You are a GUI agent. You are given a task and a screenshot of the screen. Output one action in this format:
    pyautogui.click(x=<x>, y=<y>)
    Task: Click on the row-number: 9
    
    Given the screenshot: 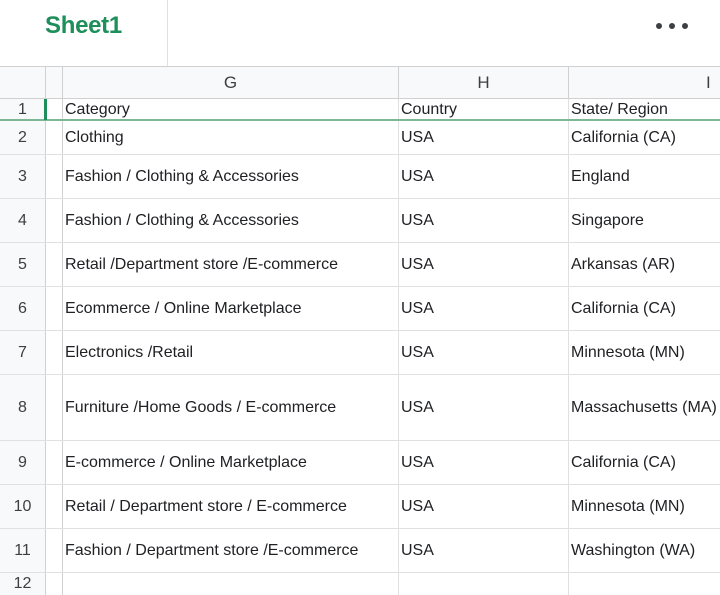 What is the action you would take?
    pyautogui.click(x=23, y=462)
    